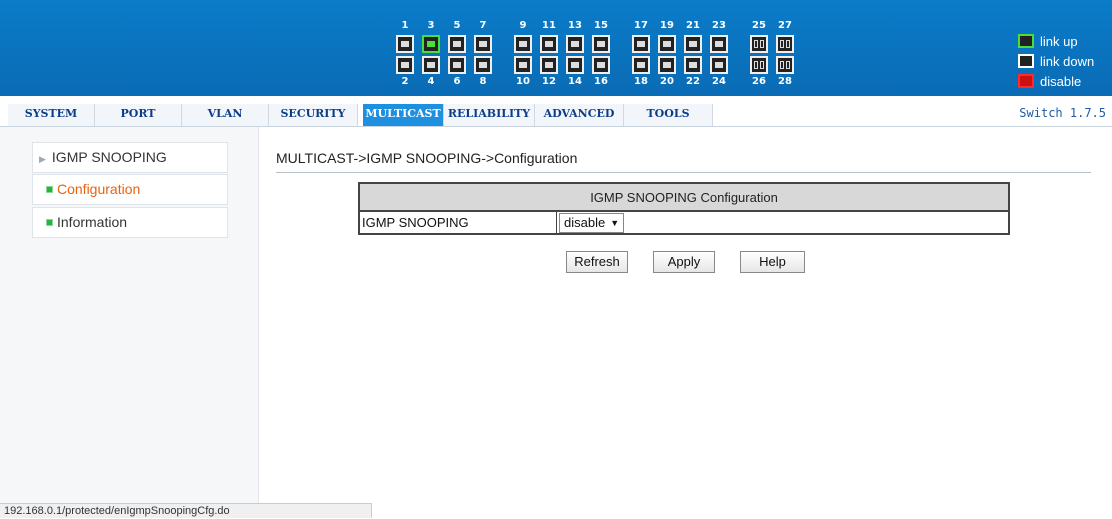 This screenshot has height=519, width=1112. I want to click on sidebar-item-configuration: Configuration, so click(130, 189).